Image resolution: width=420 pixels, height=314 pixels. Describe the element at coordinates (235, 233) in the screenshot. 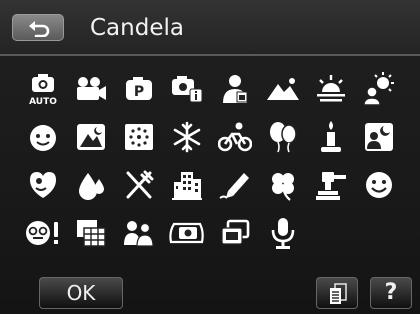

I see `multi-frame-icon` at that location.